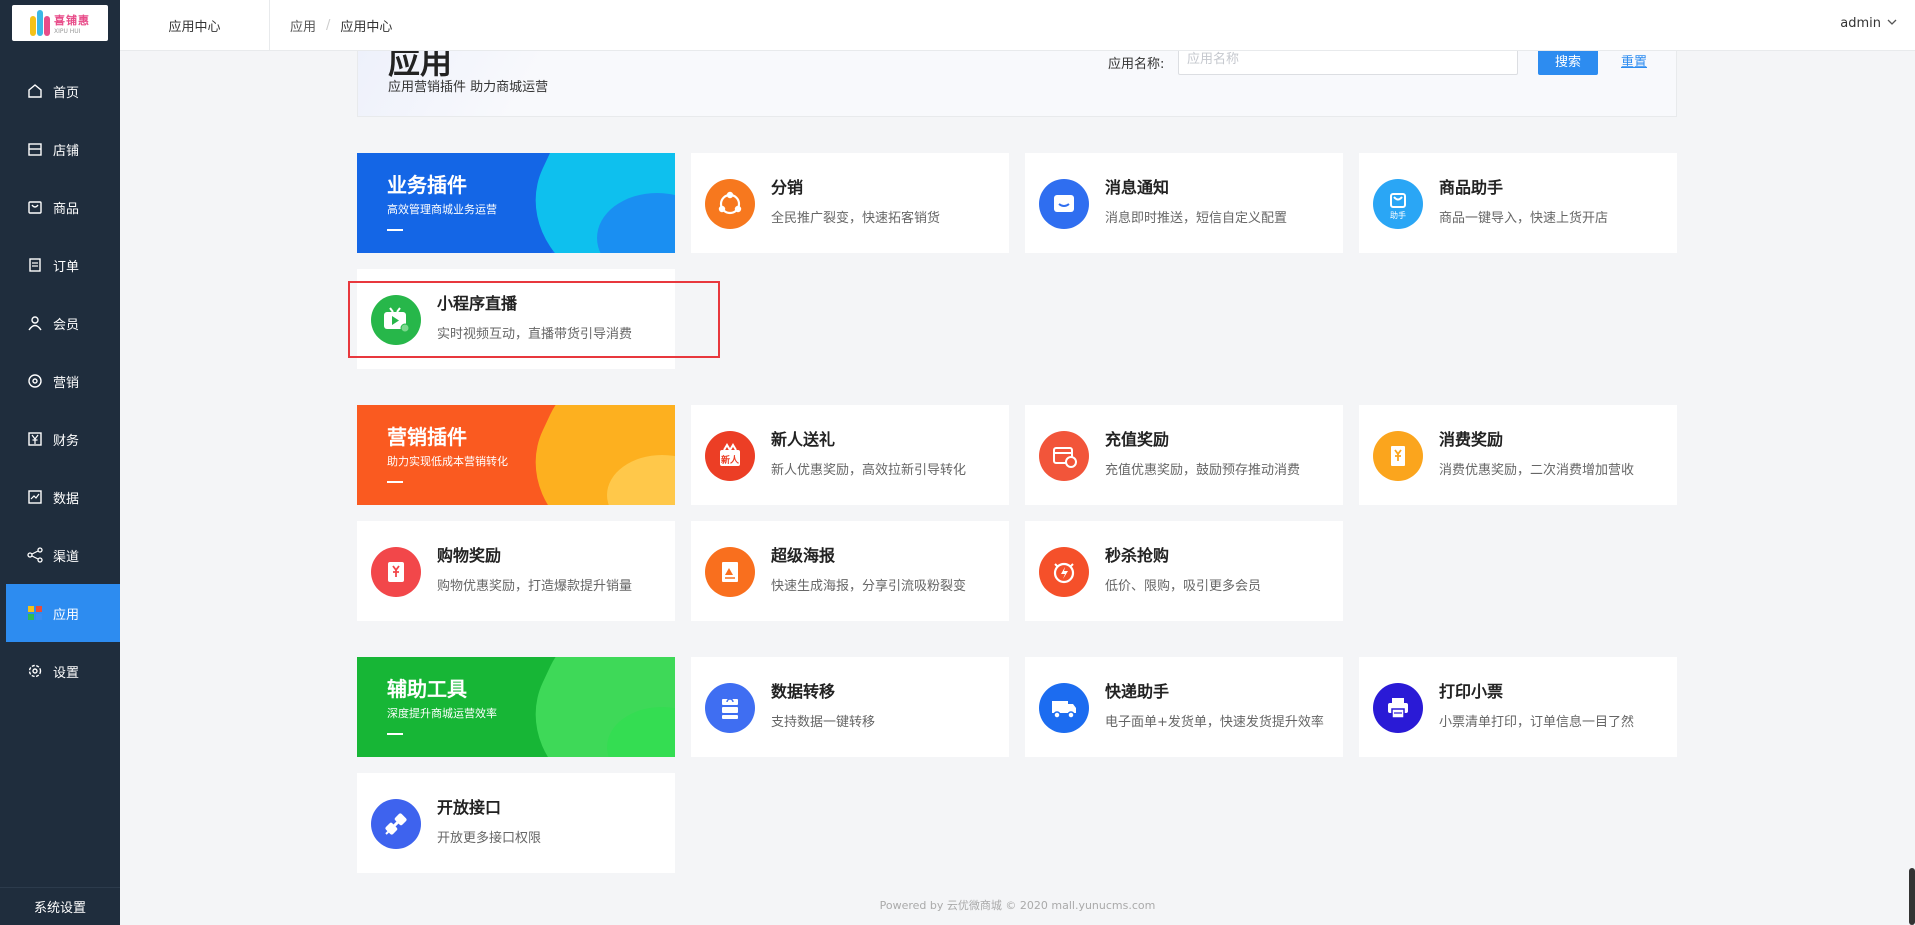  What do you see at coordinates (34, 613) in the screenshot?
I see `apps-icon` at bounding box center [34, 613].